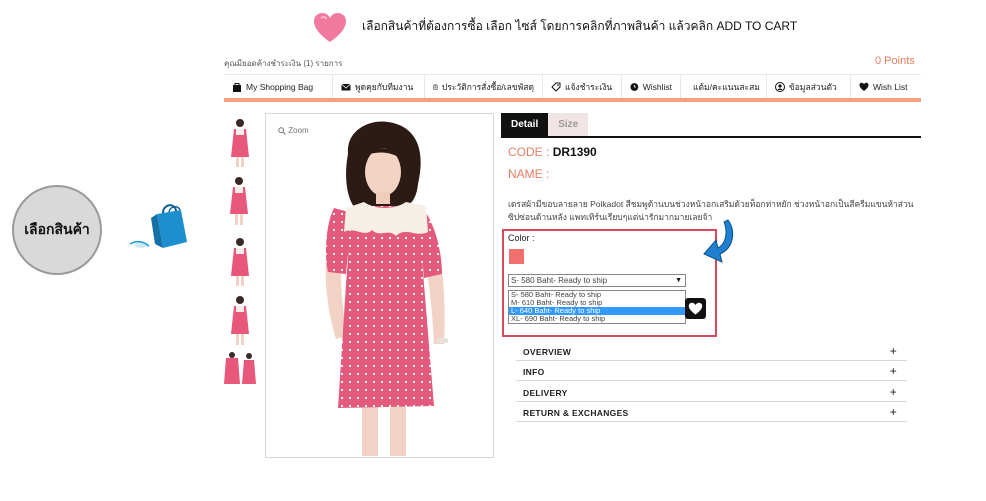 Image resolution: width=986 pixels, height=501 pixels. I want to click on nav-profile: ข้อมูลส่วนตัว, so click(809, 86).